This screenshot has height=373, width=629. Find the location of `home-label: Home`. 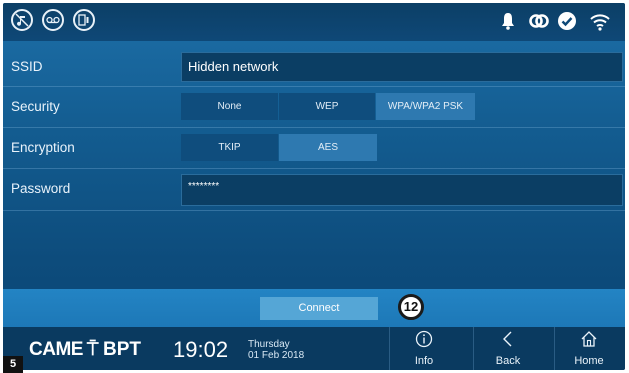

home-label: Home is located at coordinates (589, 361).